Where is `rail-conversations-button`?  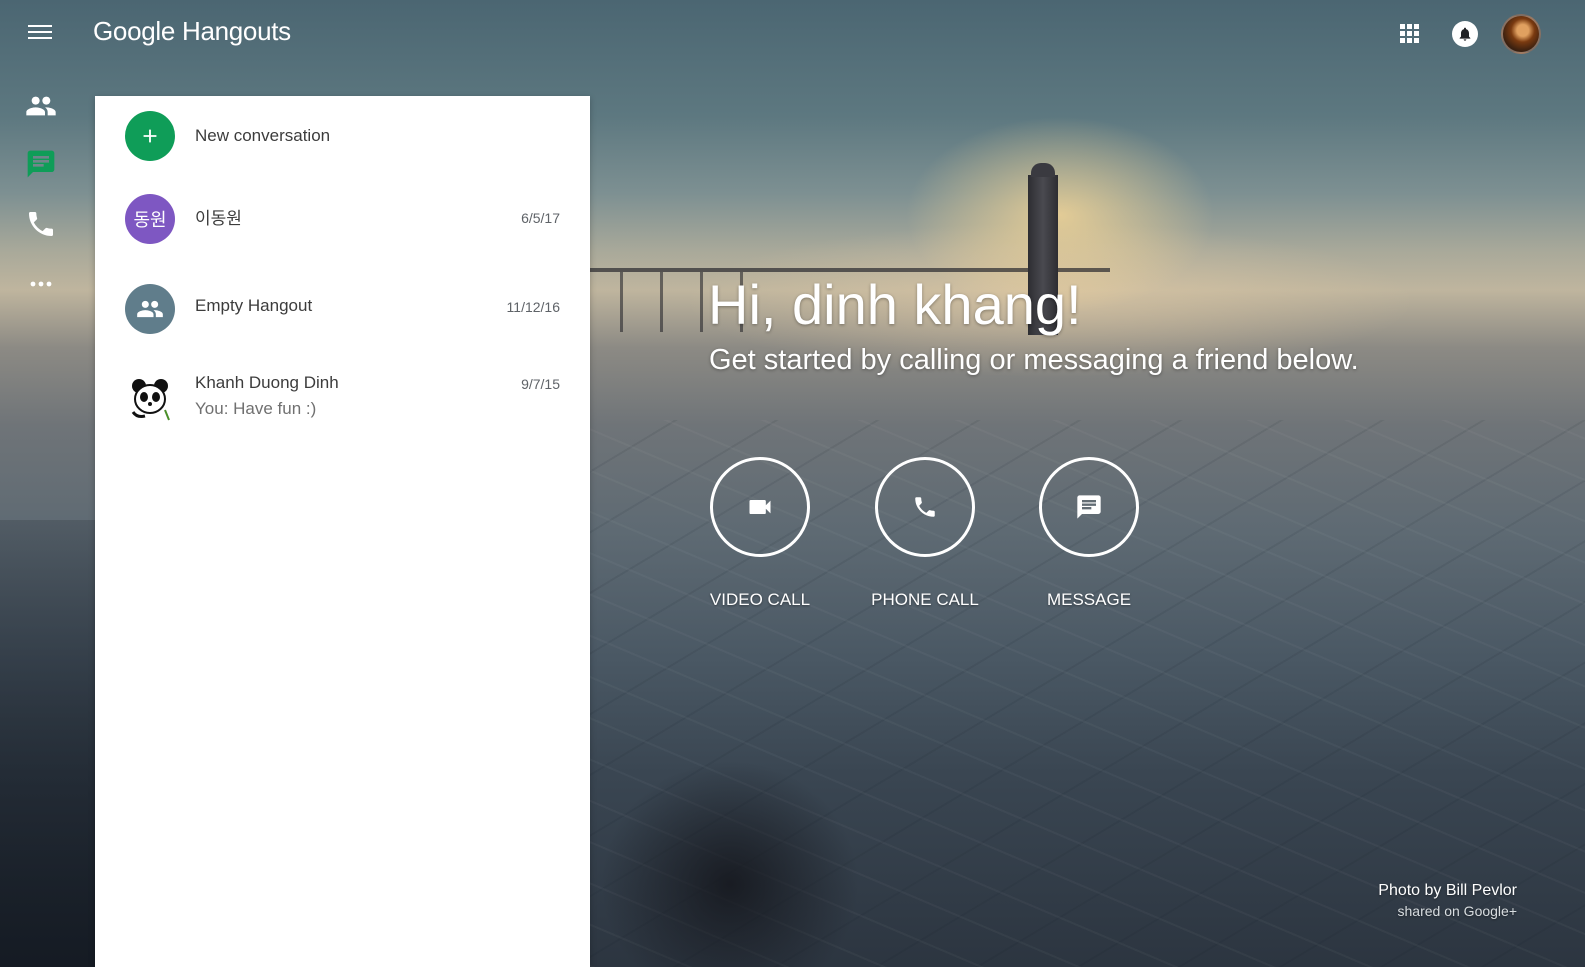
rail-conversations-button is located at coordinates (41, 164).